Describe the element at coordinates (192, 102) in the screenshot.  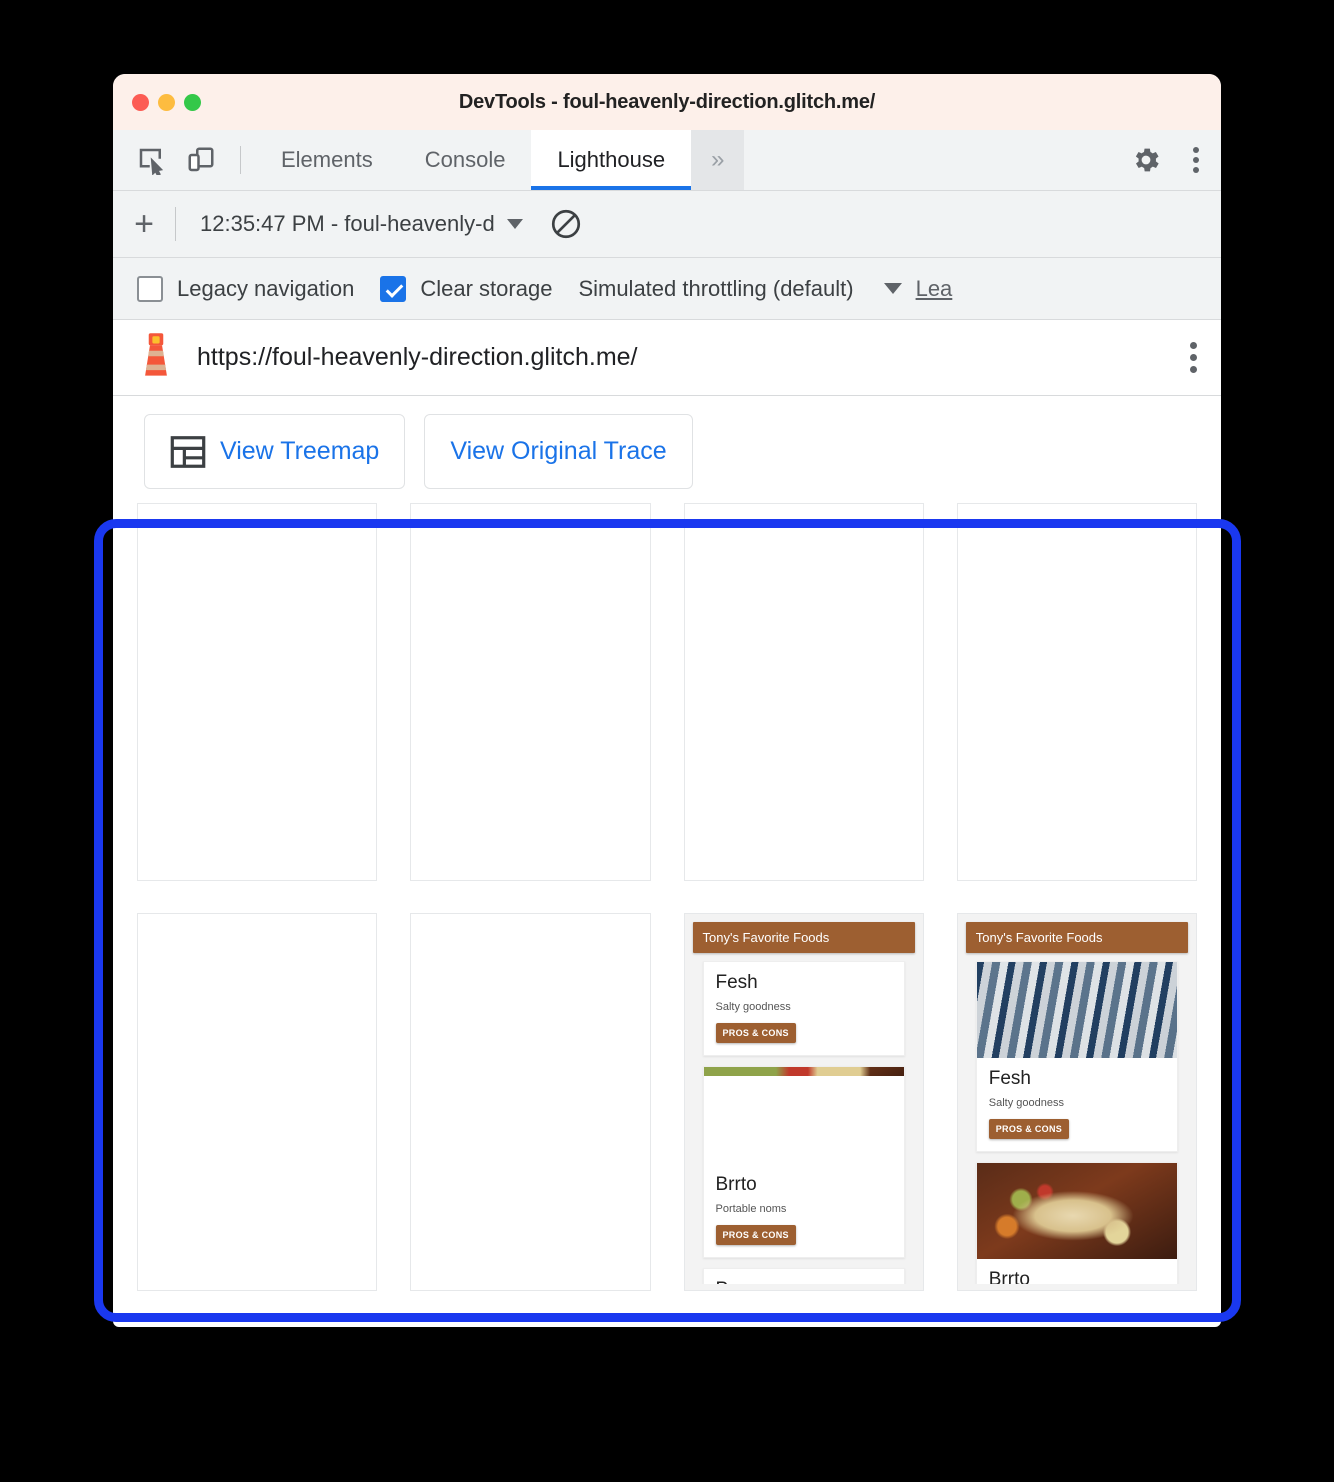
I see `maximize-window-button` at that location.